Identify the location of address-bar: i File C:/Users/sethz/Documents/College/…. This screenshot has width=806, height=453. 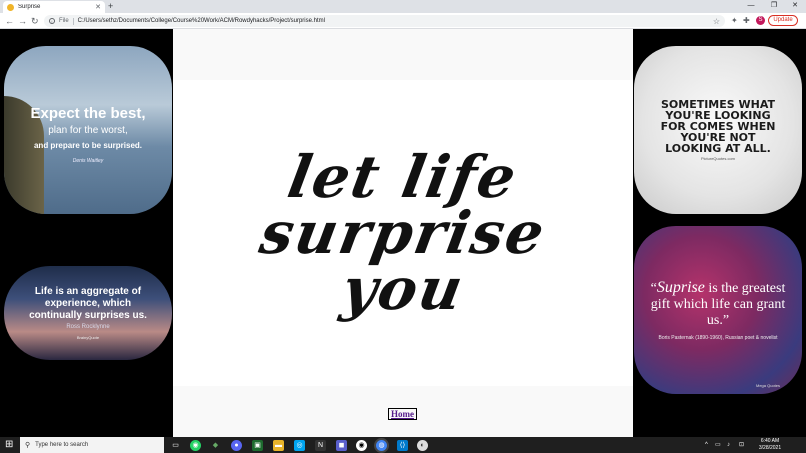
(384, 21).